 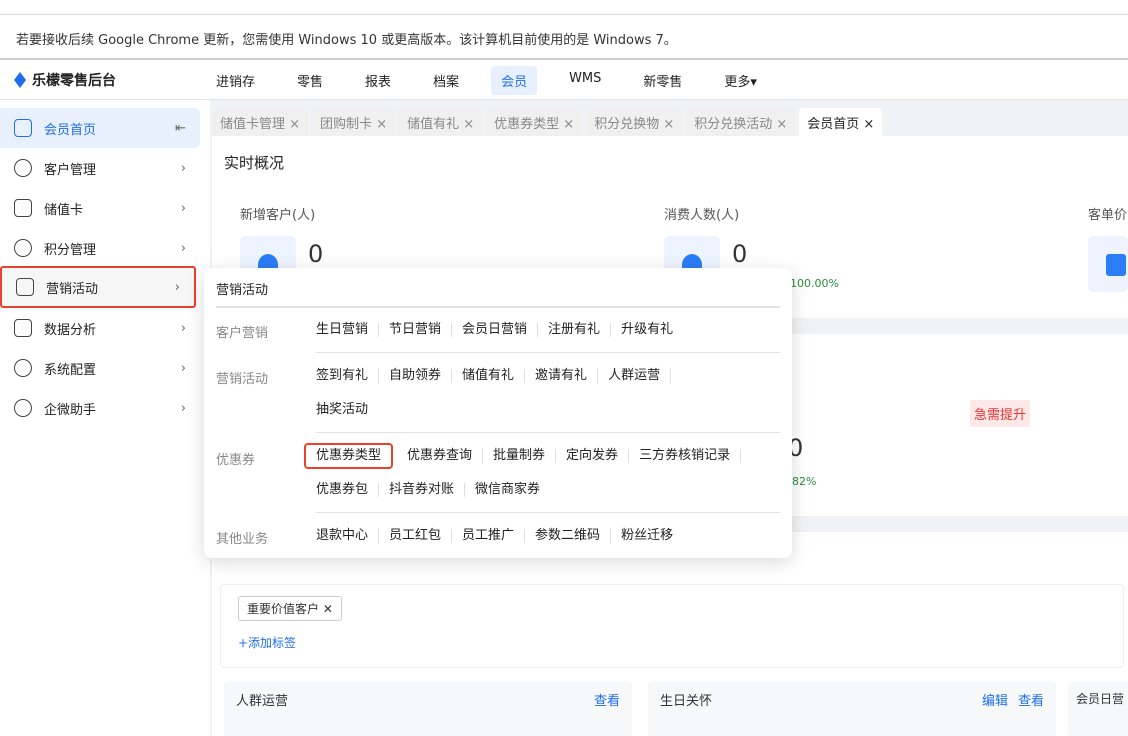 I want to click on tab-stored-gift: 储值有礼 ×, so click(x=441, y=122).